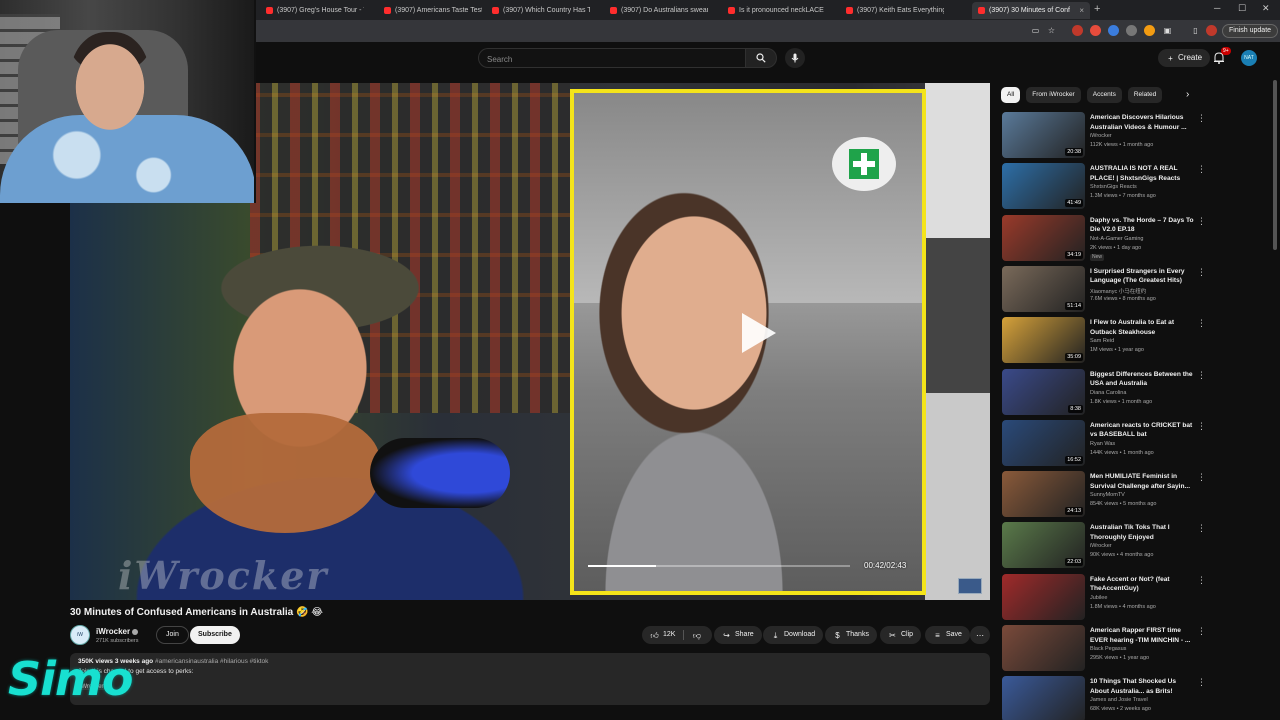 This screenshot has width=1280, height=720. Describe the element at coordinates (1043, 545) in the screenshot. I see `video-thumbnail: 22:03` at that location.